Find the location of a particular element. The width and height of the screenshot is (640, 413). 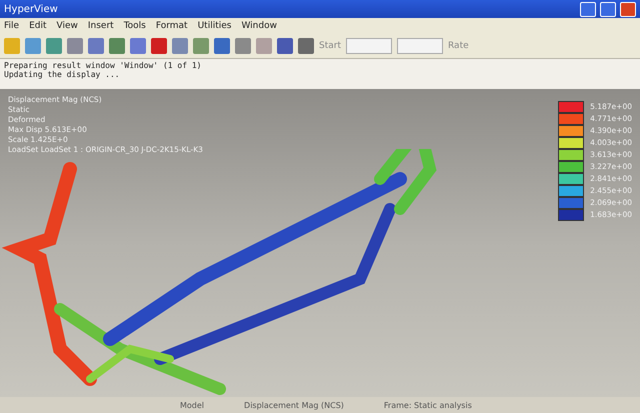

menu-item: Tools is located at coordinates (135, 26).